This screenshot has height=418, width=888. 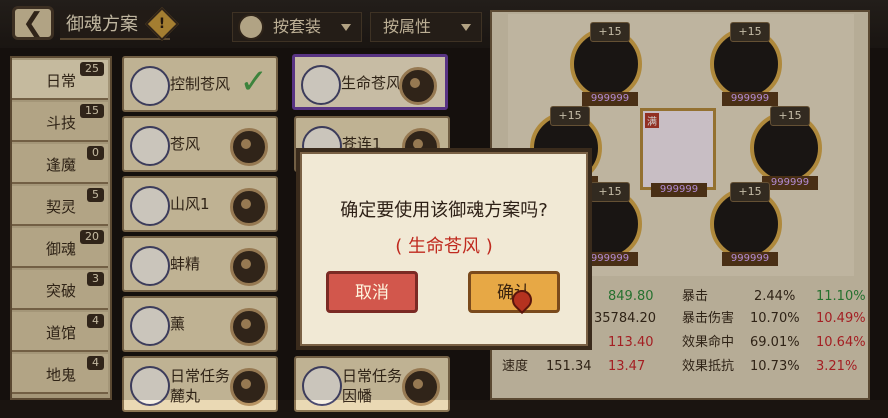 I want to click on cancel-button: 取消, so click(x=372, y=292).